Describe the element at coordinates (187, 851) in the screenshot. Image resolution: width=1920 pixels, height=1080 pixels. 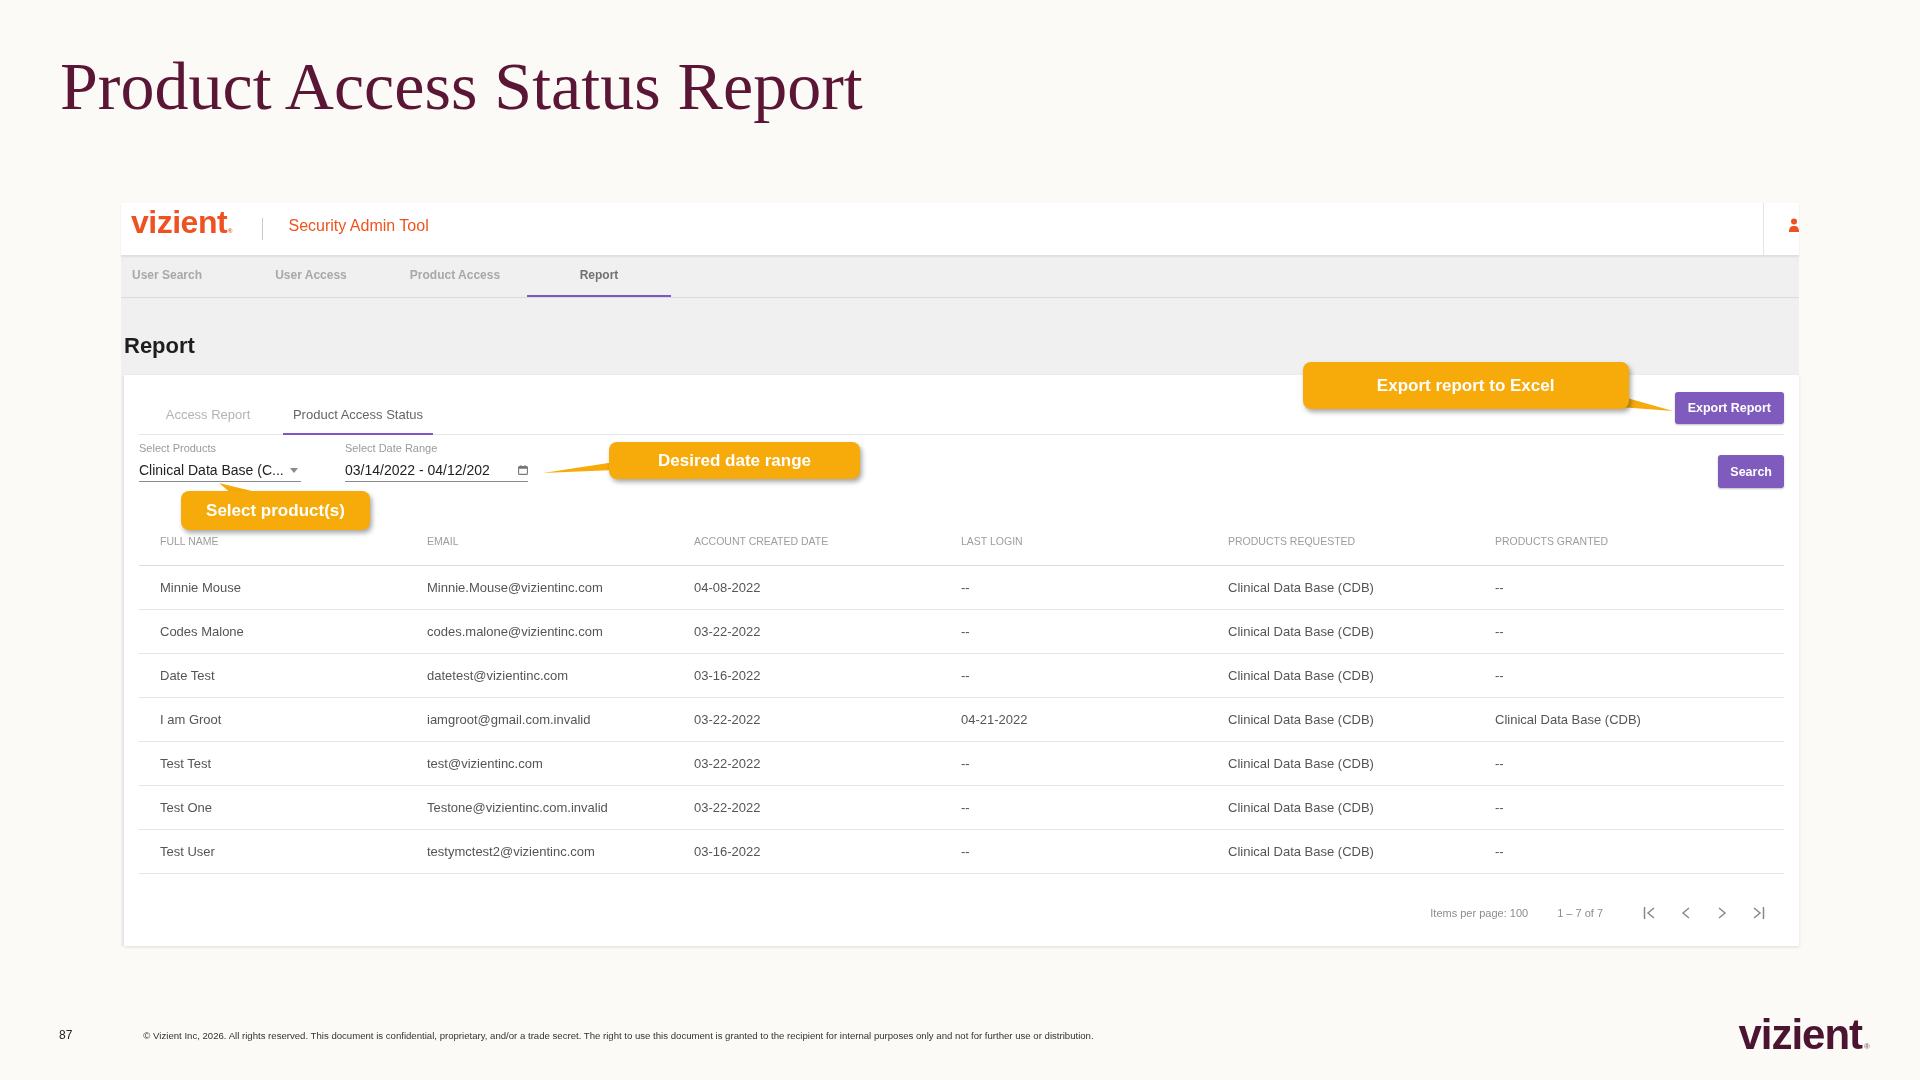
I see `table-cell: Test User` at that location.